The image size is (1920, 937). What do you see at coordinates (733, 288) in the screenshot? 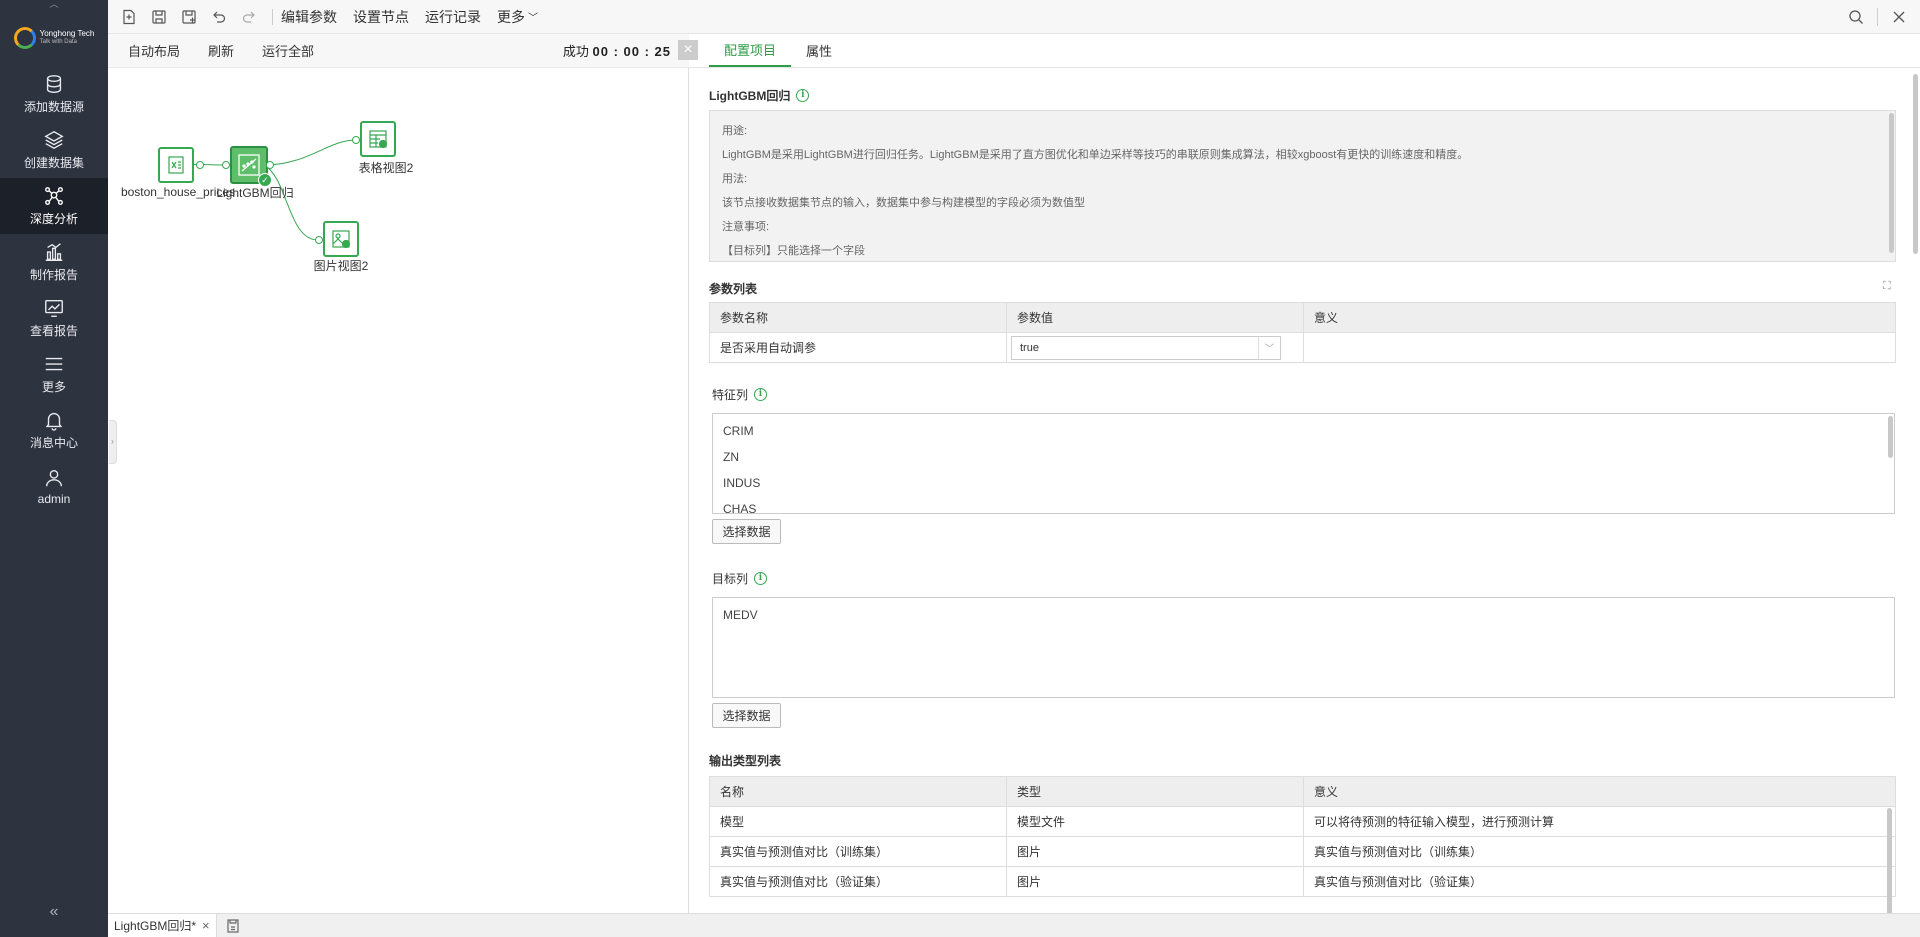
I see `params-title: 参数列表` at bounding box center [733, 288].